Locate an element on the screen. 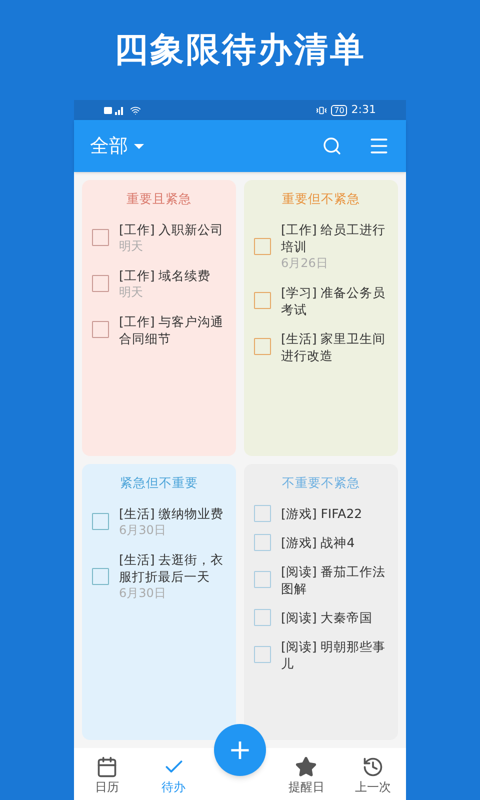 This screenshot has height=800, width=480. task-text: [游戏] FIFA22 is located at coordinates (321, 513).